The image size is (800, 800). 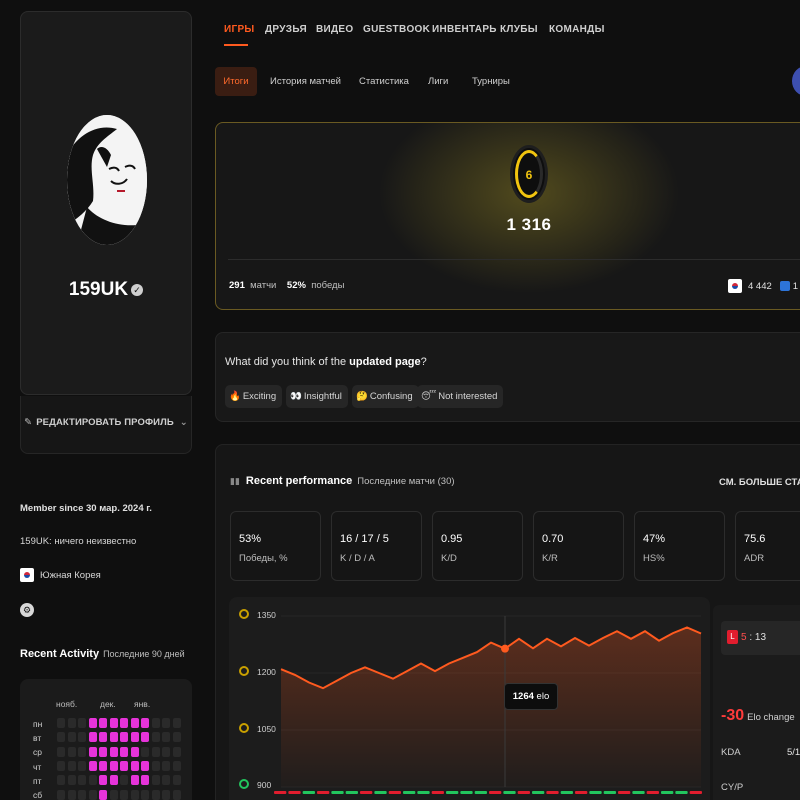 I want to click on last-match-panel: L5 : 13 -30 Elo change KDA 5/1 CY/P, so click(x=756, y=702).